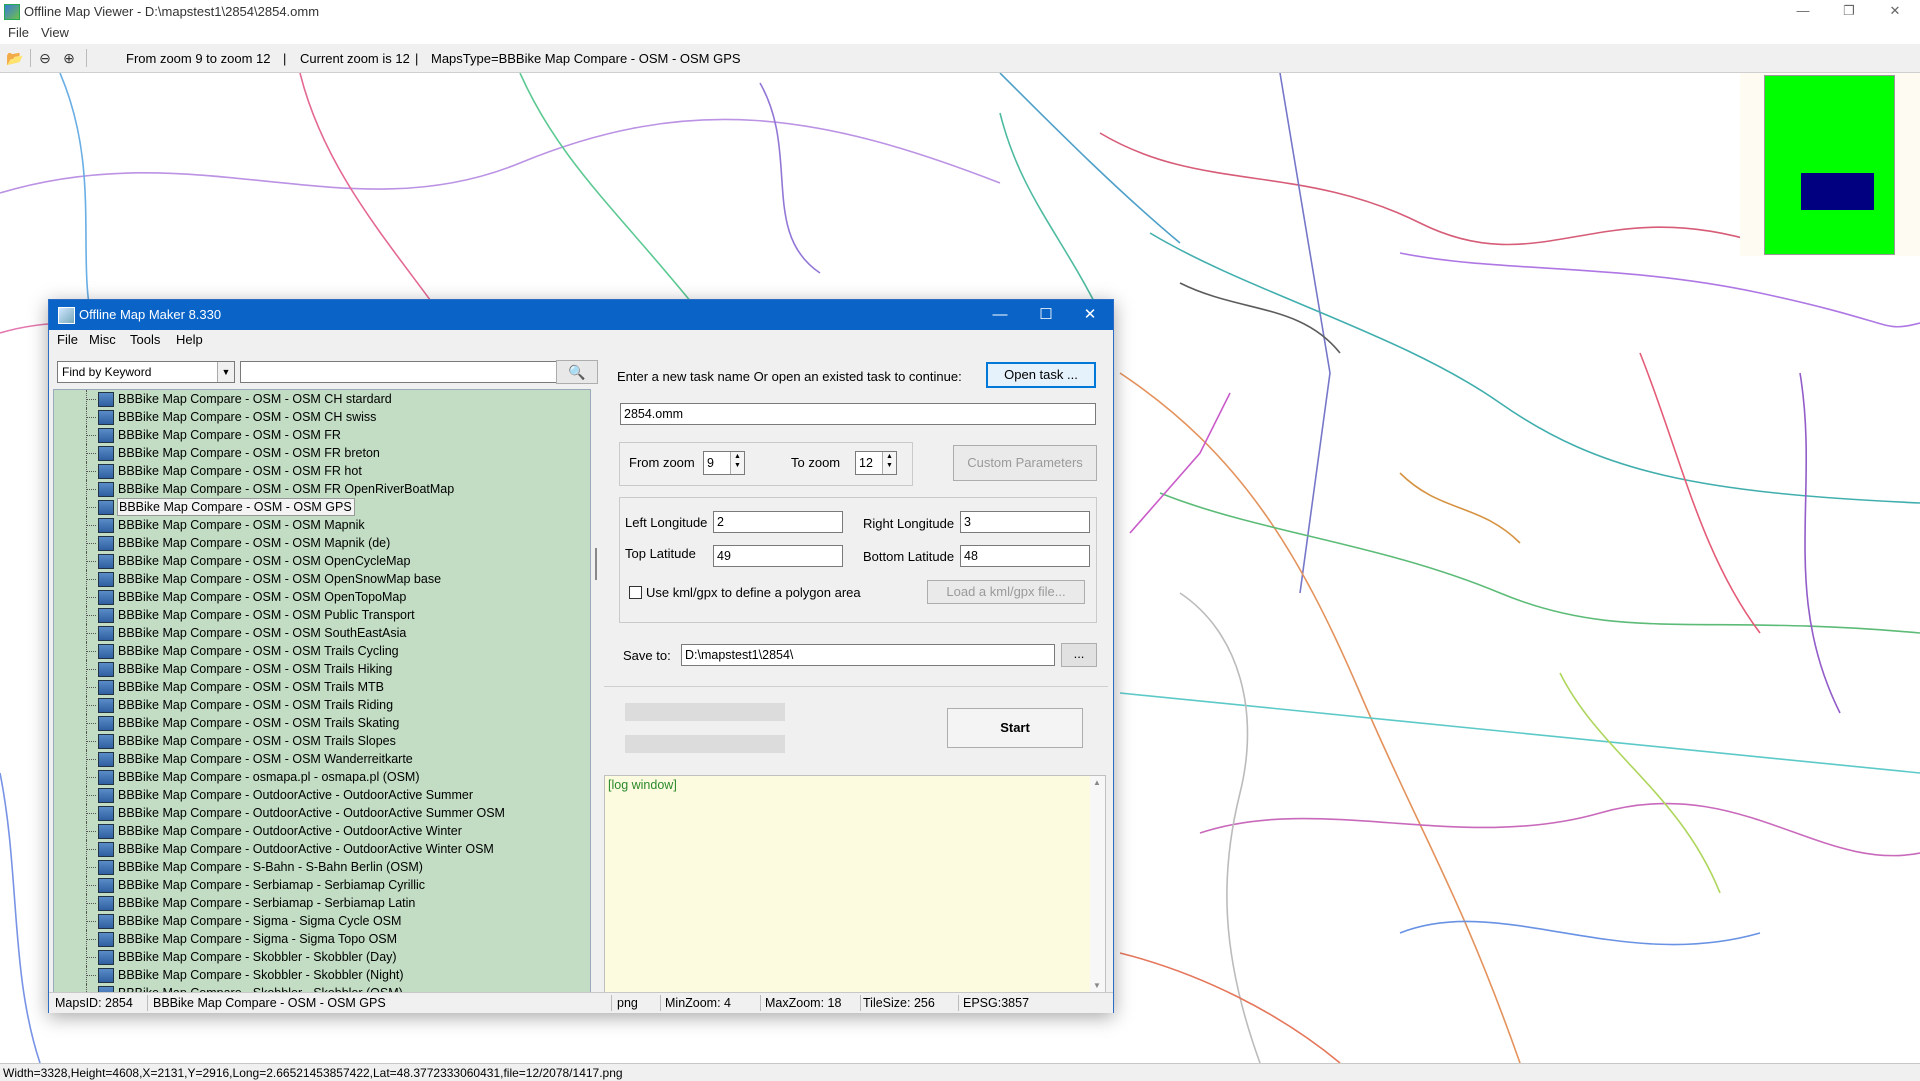  Describe the element at coordinates (69, 58) in the screenshot. I see `zoom-in-icon: ⊕` at that location.